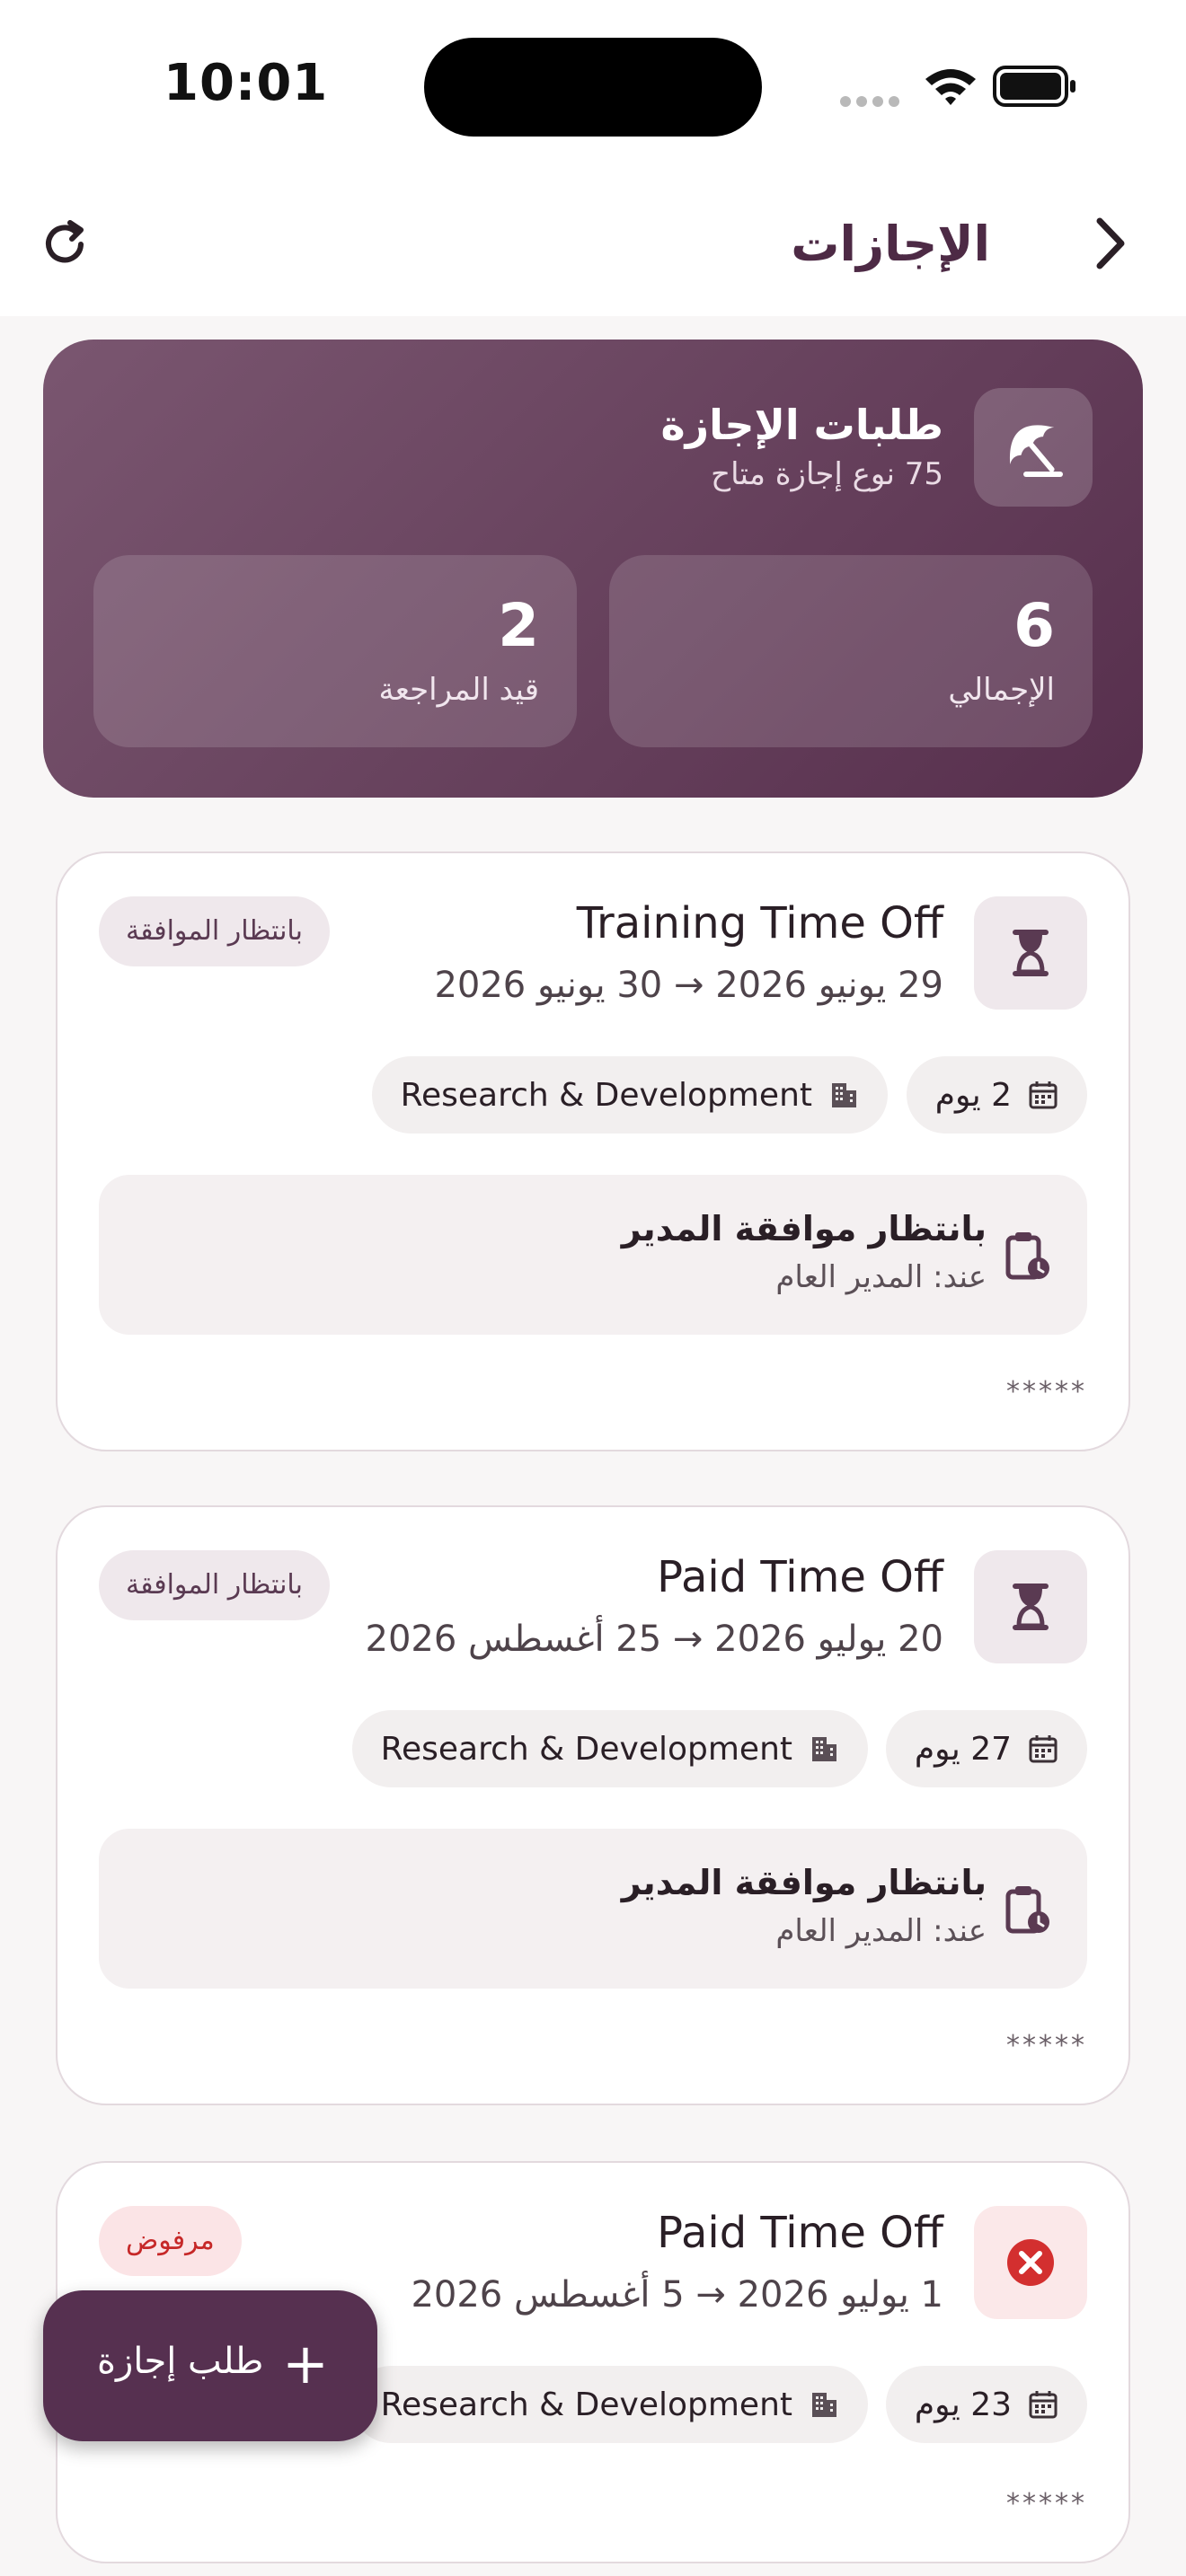  What do you see at coordinates (963, 2404) in the screenshot?
I see `days-value: 23 يوم` at bounding box center [963, 2404].